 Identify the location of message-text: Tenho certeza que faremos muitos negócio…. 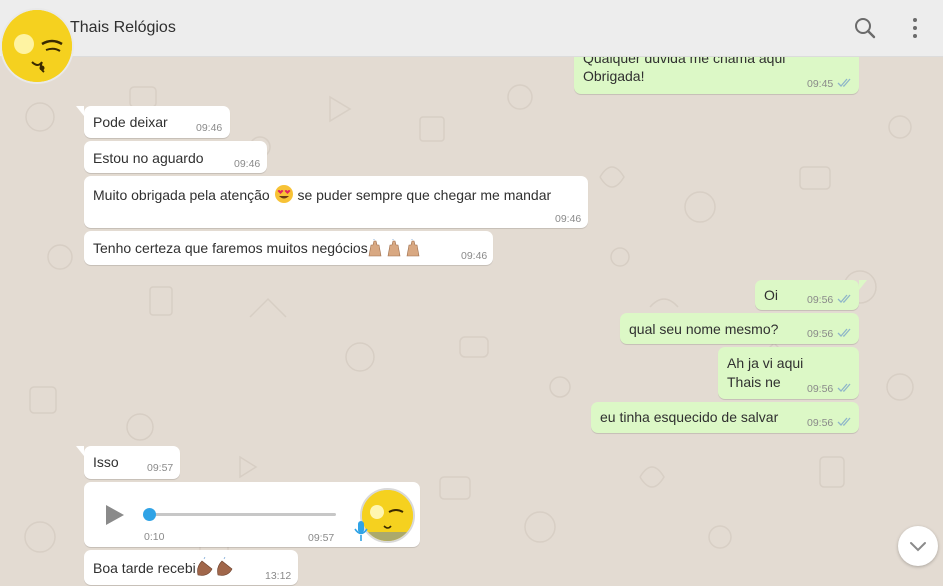
(230, 248).